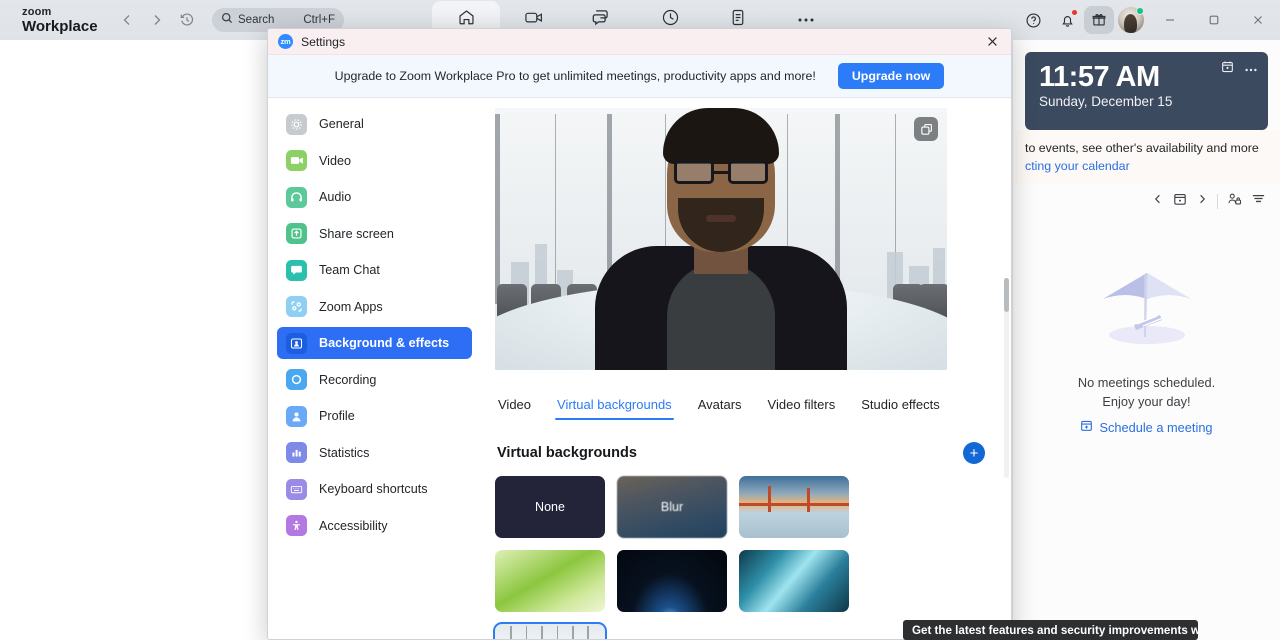  Describe the element at coordinates (374, 416) in the screenshot. I see `sidebar-item-profile: Profile` at that location.